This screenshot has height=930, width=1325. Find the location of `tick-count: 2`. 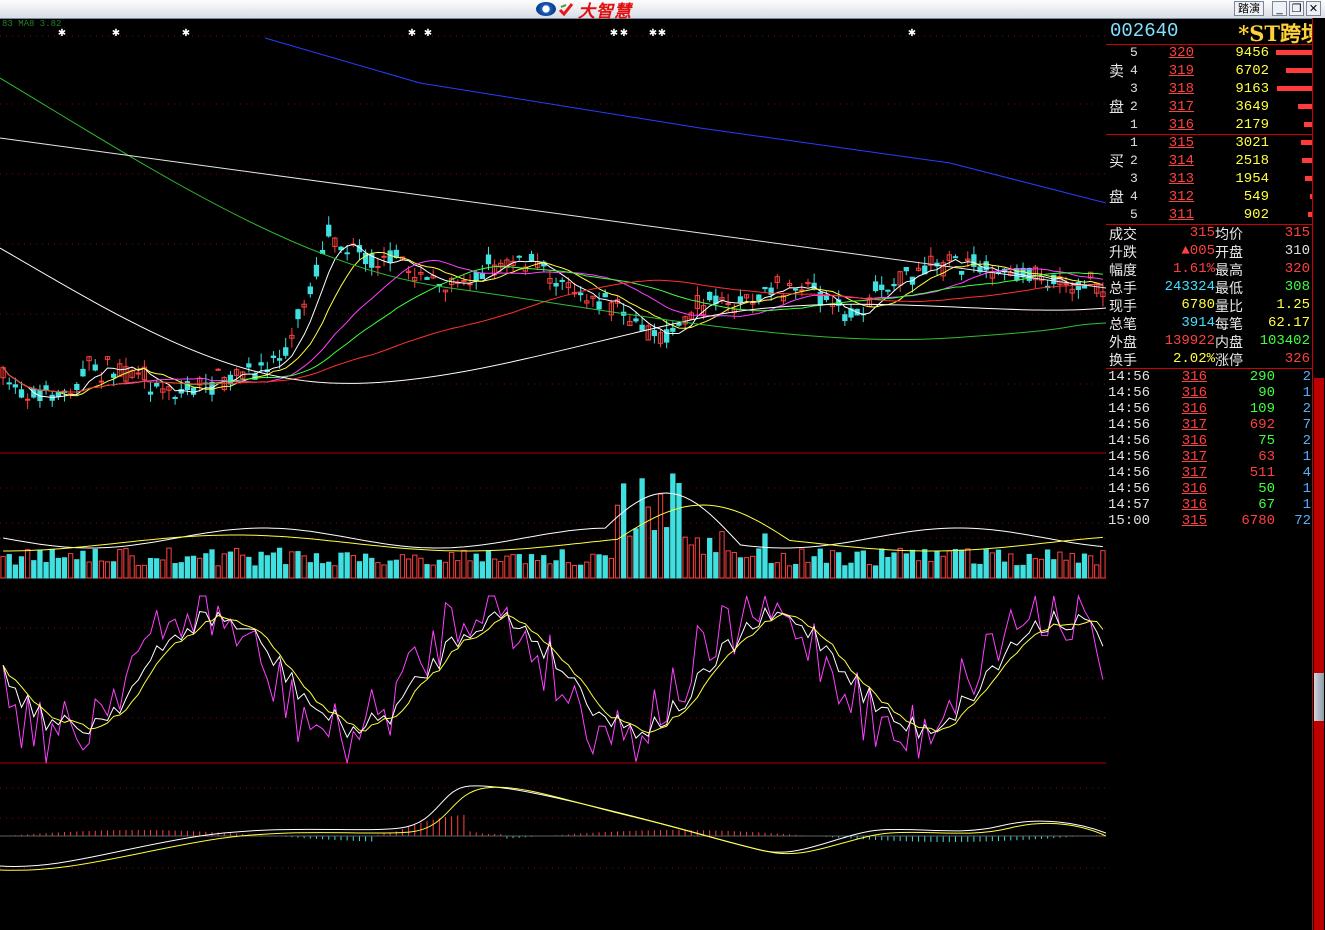

tick-count: 2 is located at coordinates (1306, 377).